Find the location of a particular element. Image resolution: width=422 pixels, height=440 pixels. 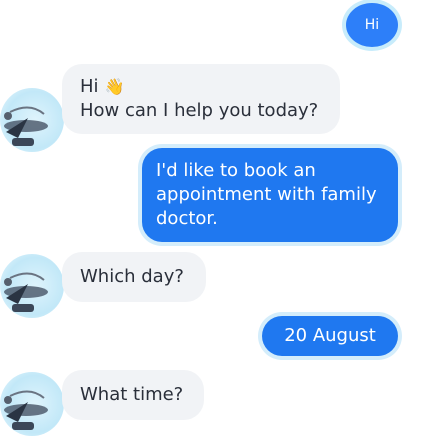

bot-message-greeting: Hi 👋 How can I help you today? is located at coordinates (201, 99).